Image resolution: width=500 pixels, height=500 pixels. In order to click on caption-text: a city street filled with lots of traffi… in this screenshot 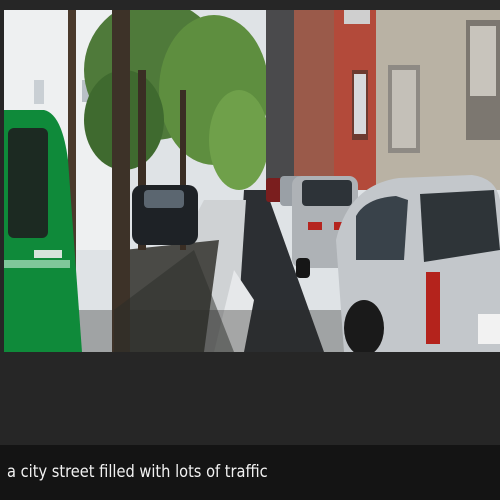, I will do `click(137, 472)`.